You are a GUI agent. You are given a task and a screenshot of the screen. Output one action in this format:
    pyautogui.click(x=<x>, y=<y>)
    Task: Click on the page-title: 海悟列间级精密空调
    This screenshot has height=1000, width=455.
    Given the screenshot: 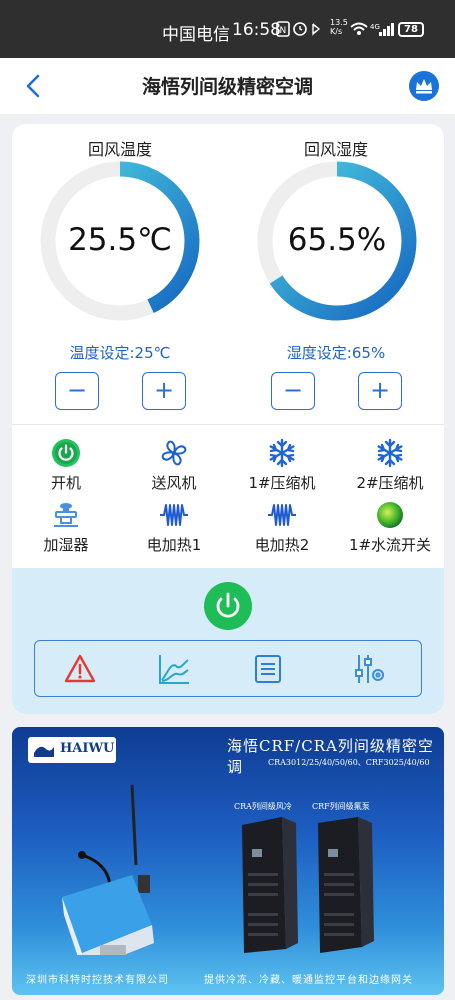 What is the action you would take?
    pyautogui.click(x=227, y=87)
    